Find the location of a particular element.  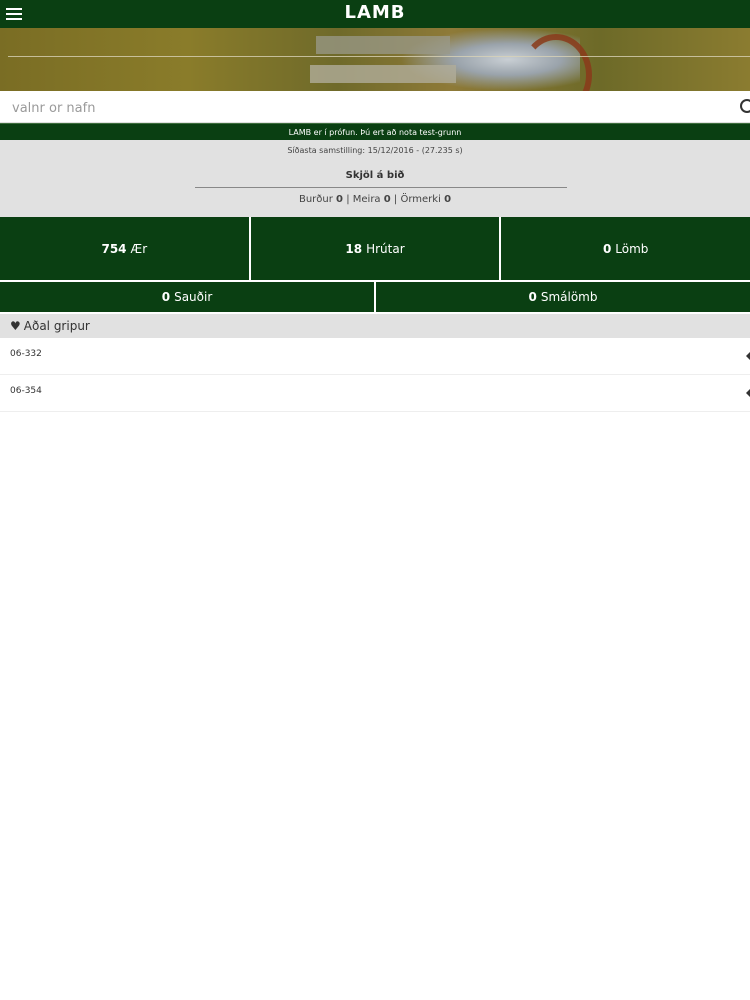

stat-tile-aer: 754 Ær is located at coordinates (124, 248).